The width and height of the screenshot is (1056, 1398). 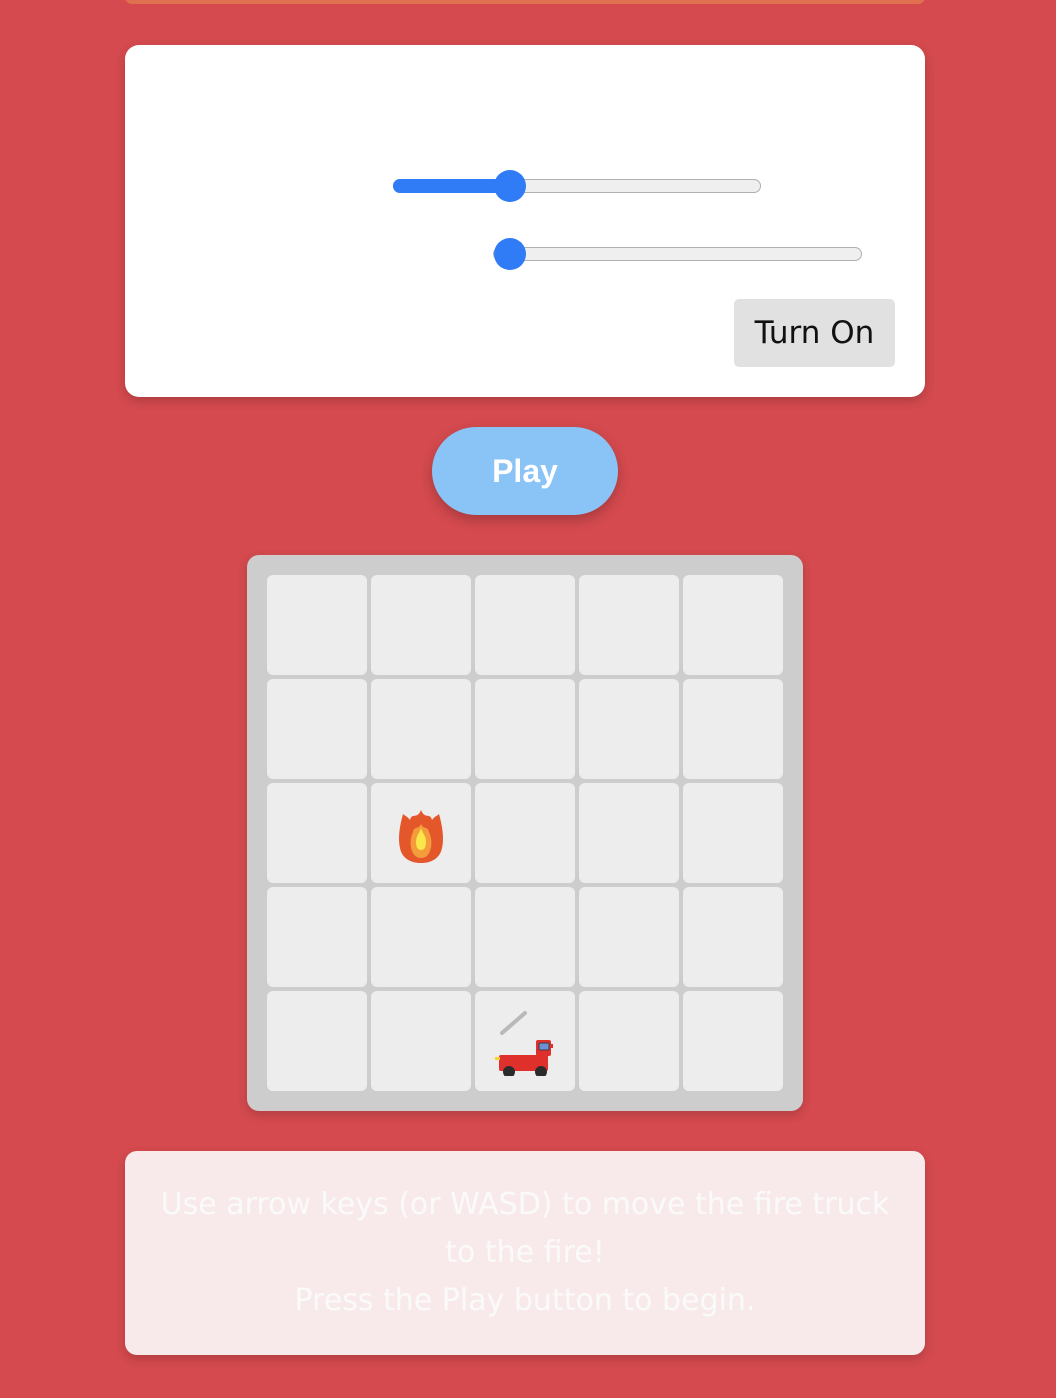 I want to click on instructions-line-2: to the fire!, so click(x=525, y=1252).